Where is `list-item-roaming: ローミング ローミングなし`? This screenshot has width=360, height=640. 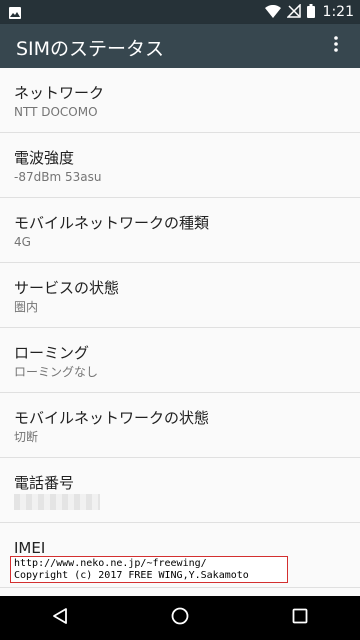 list-item-roaming: ローミング ローミングなし is located at coordinates (180, 360).